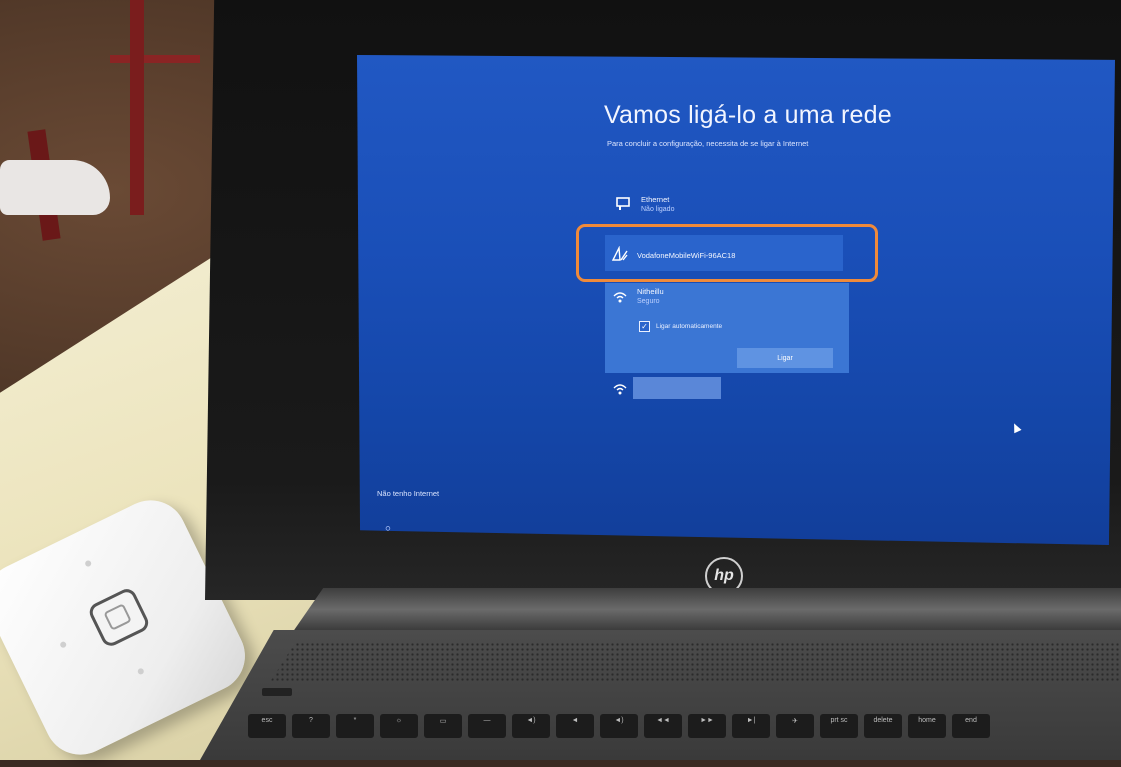 The image size is (1121, 767). I want to click on modem-power-button, so click(119, 617).